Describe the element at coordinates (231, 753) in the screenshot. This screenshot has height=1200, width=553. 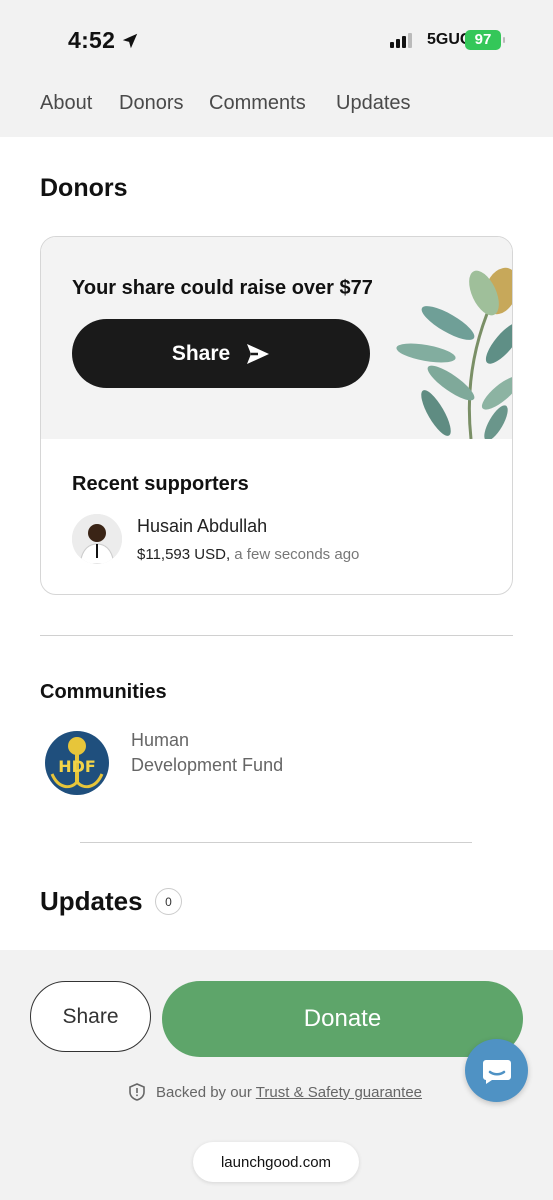
I see `community-name: Human Development Fund` at that location.